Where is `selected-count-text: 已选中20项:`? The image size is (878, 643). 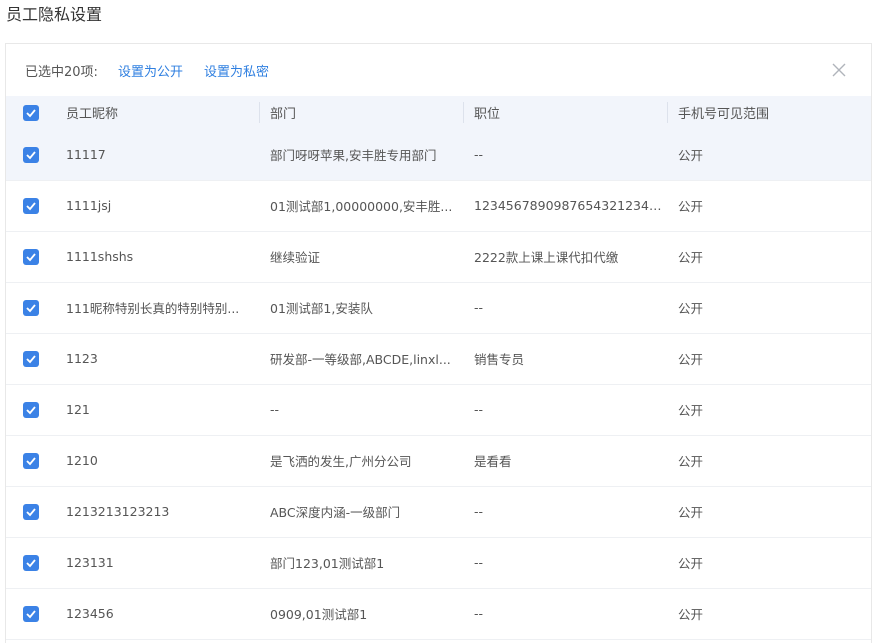
selected-count-text: 已选中20项: is located at coordinates (61, 72).